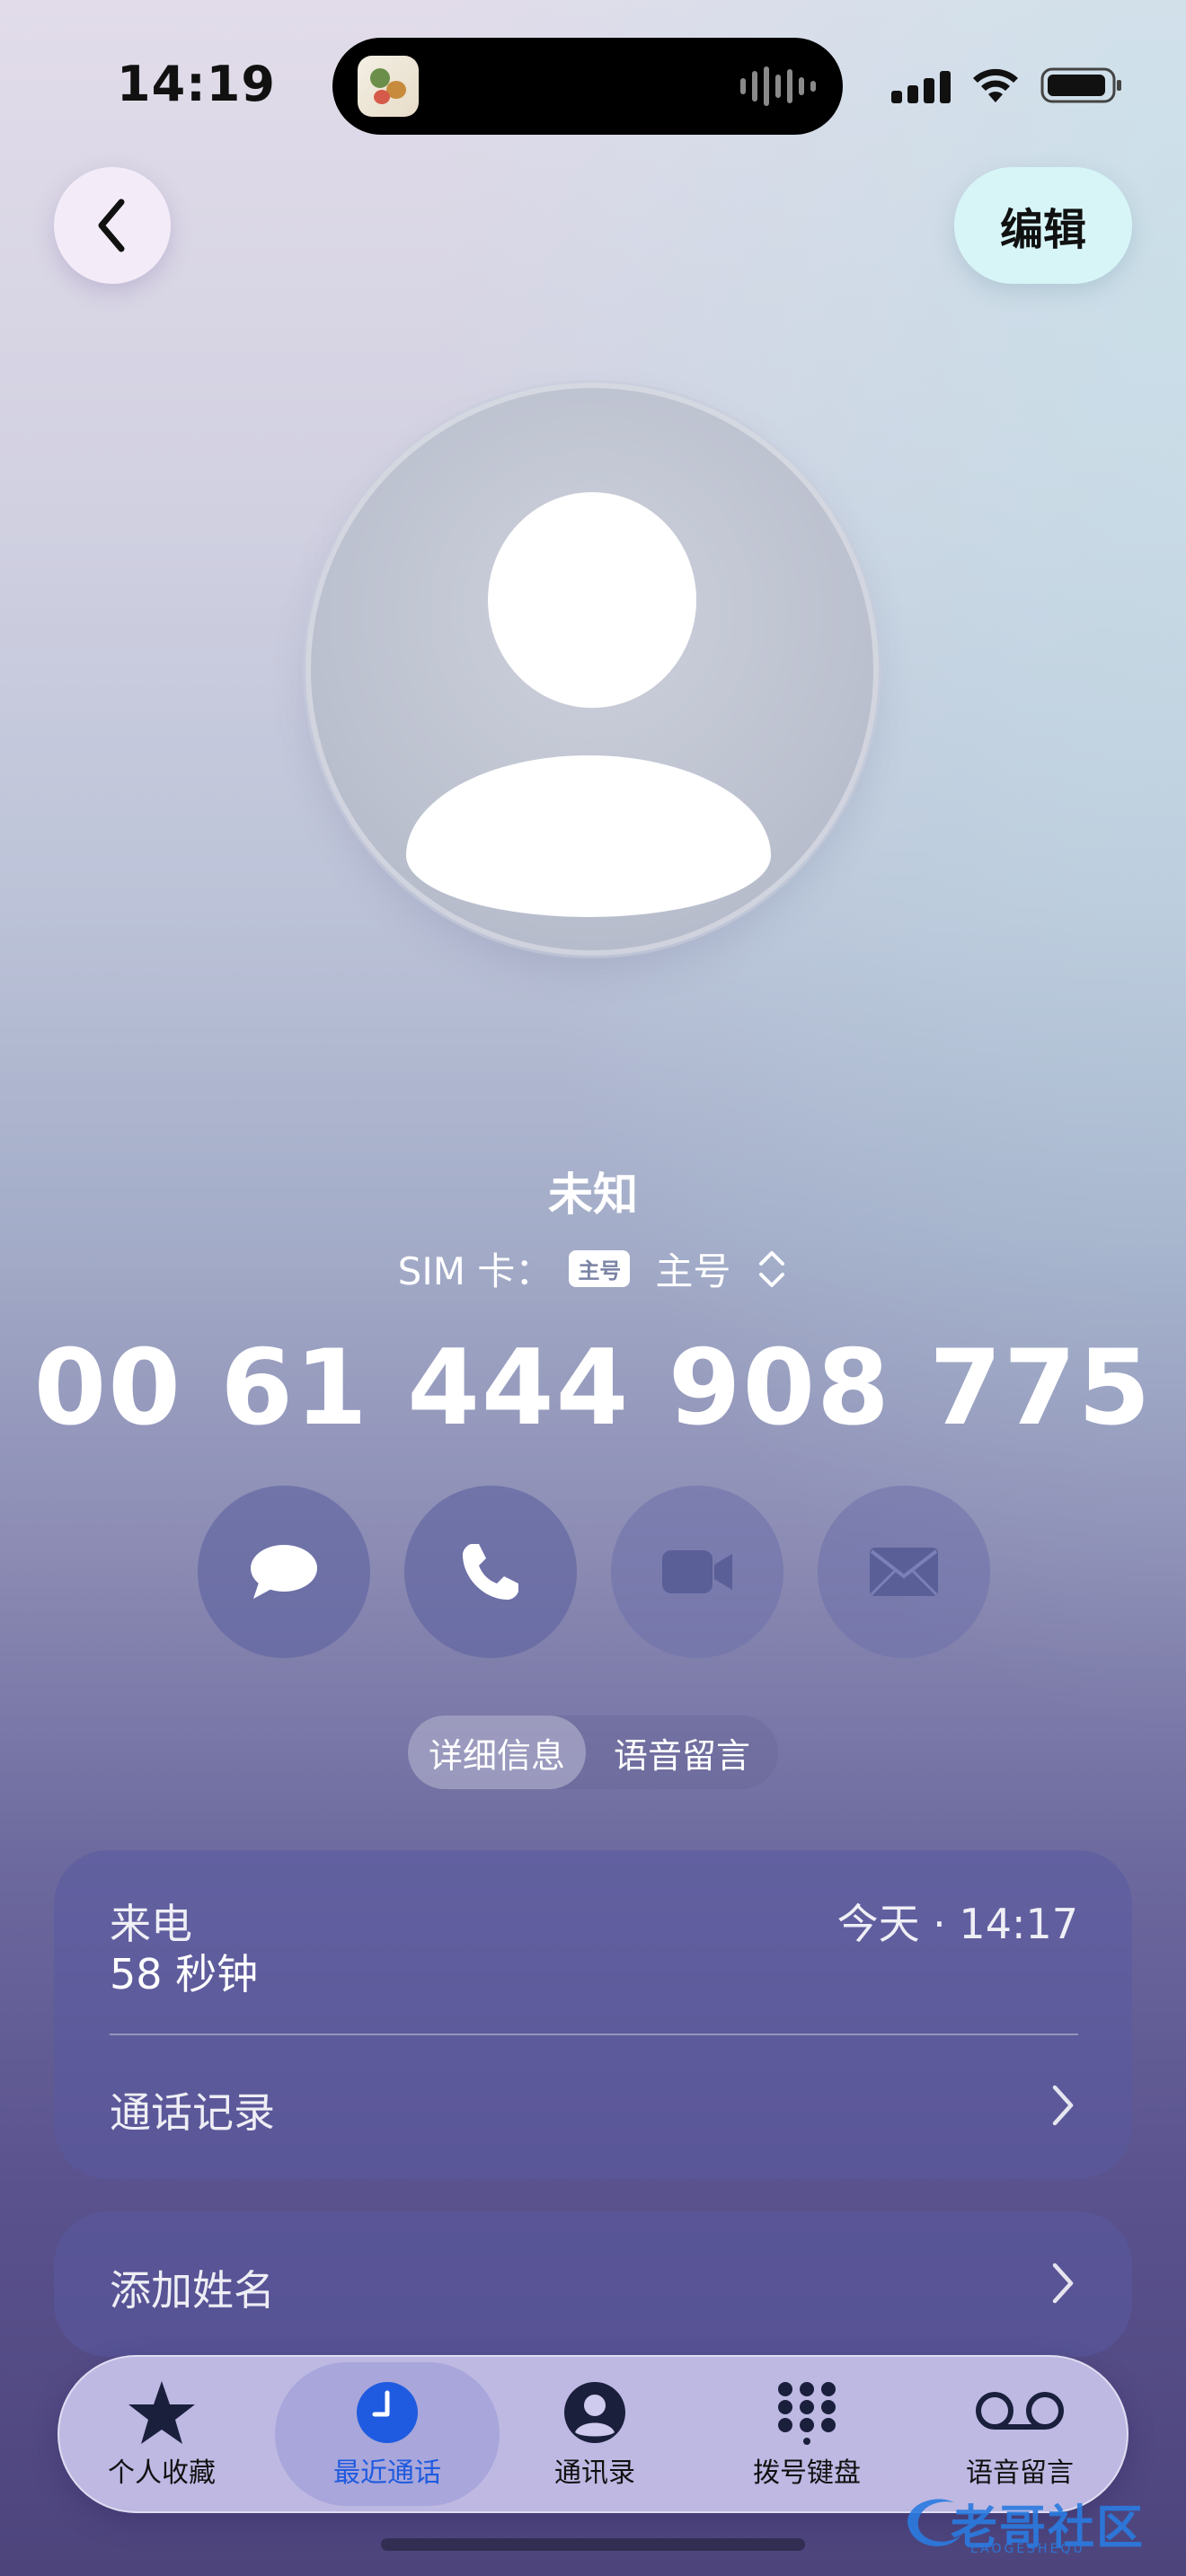 The image size is (1186, 2576). I want to click on mail-icon, so click(904, 1572).